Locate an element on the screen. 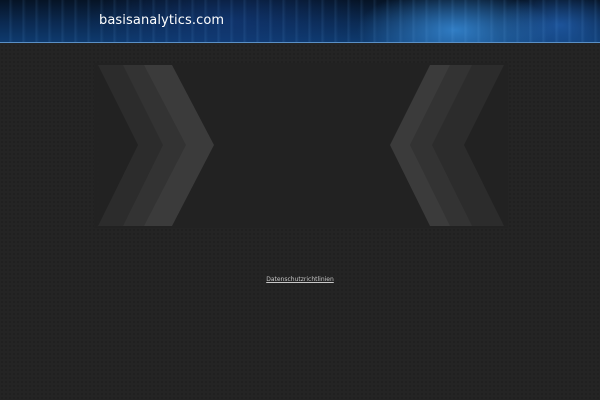  privacy-policy-link: Datenschutzrichtlinien is located at coordinates (300, 279).